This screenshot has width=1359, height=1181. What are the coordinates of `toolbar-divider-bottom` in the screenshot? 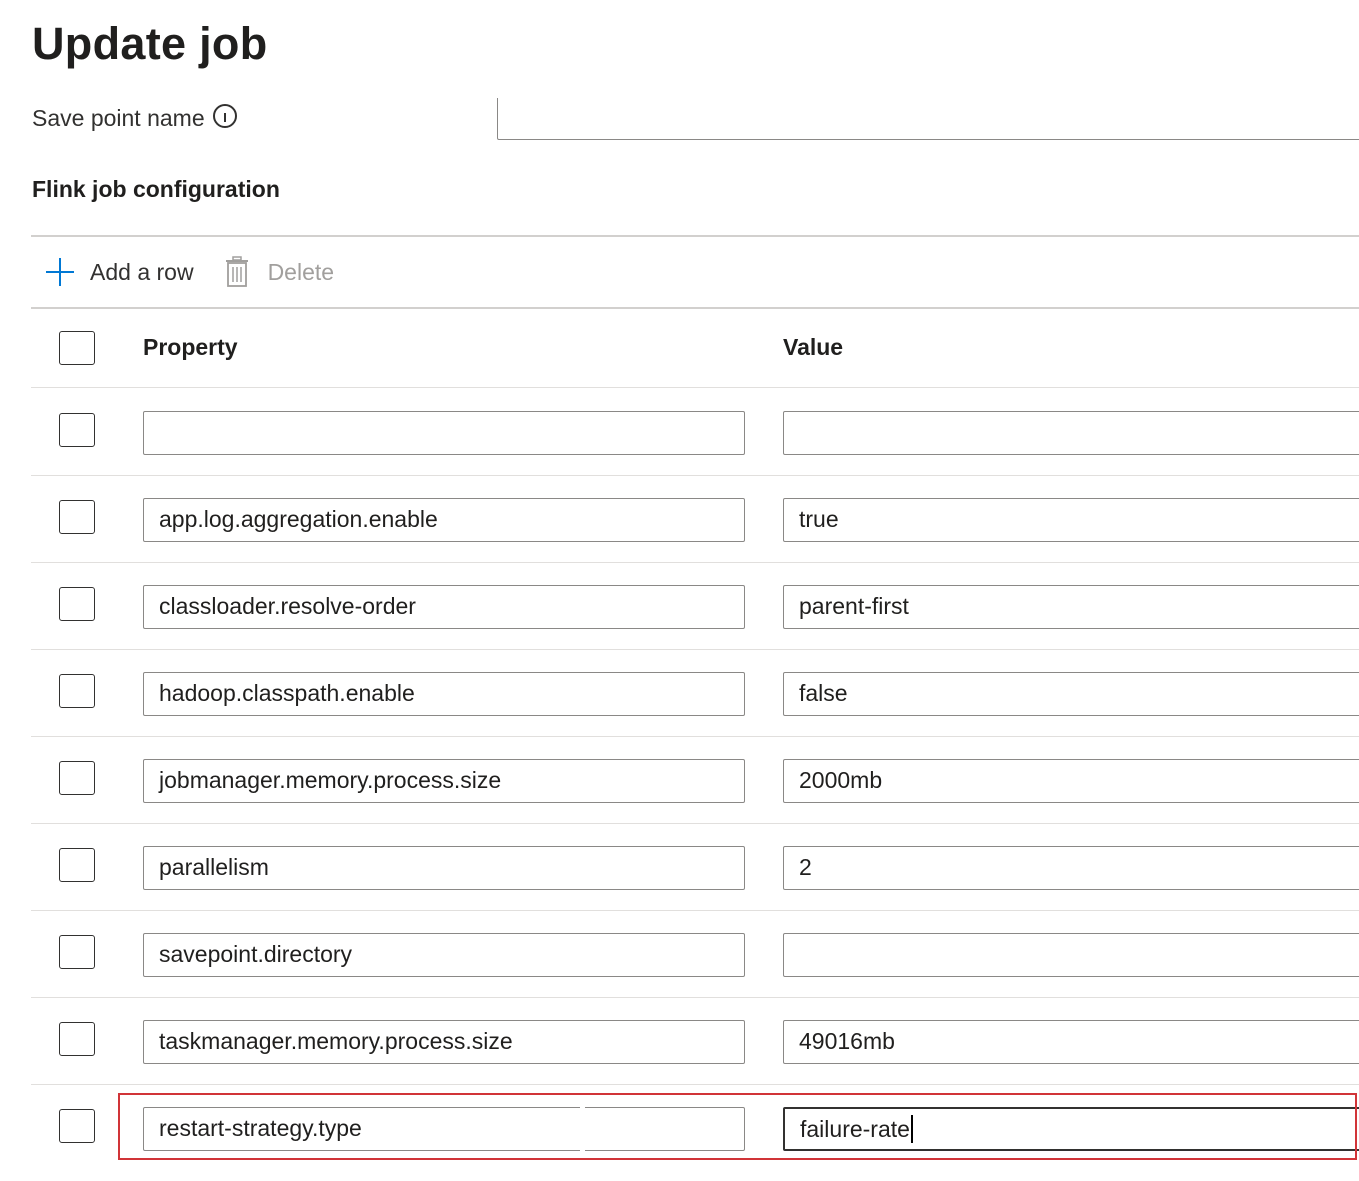 It's located at (695, 308).